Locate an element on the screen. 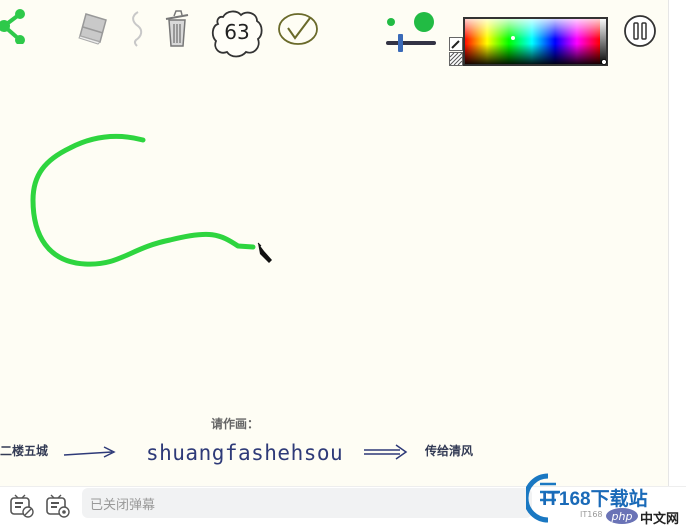  watermark-cn: 中文网 is located at coordinates (660, 518).